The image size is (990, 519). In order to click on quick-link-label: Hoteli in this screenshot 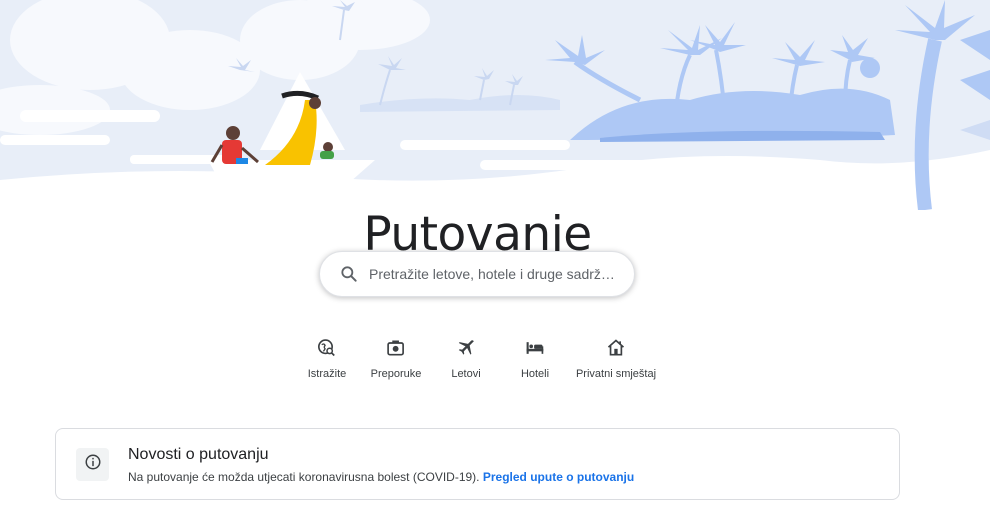, I will do `click(535, 374)`.